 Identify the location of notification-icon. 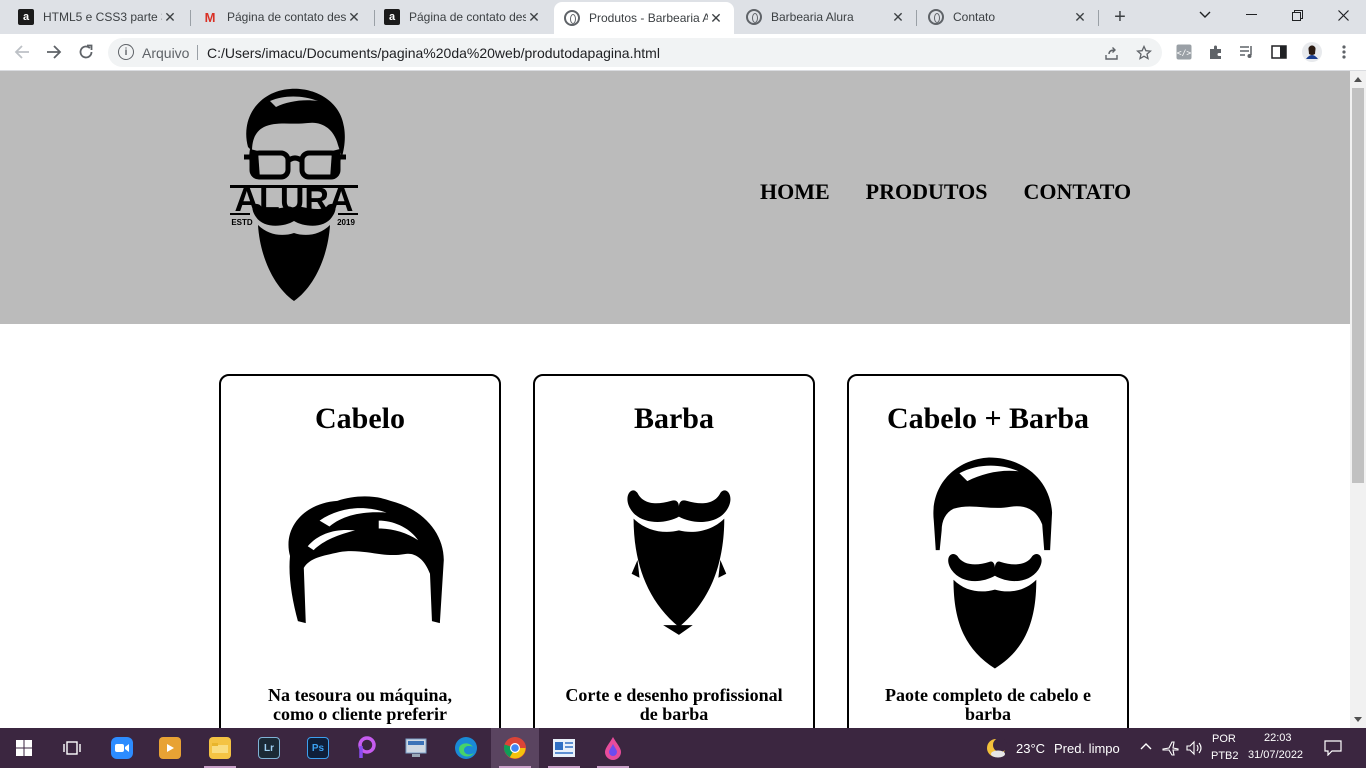
(1333, 748).